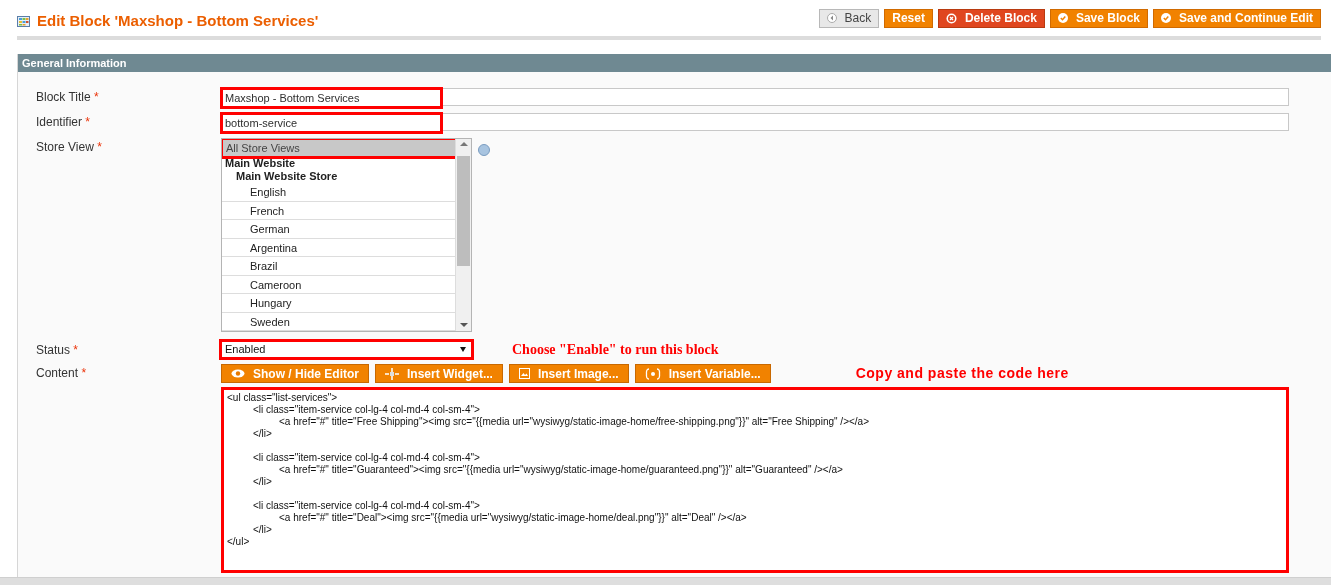 The image size is (1331, 585). What do you see at coordinates (962, 373) in the screenshot?
I see `annotation-text: Copy and paste the code here` at bounding box center [962, 373].